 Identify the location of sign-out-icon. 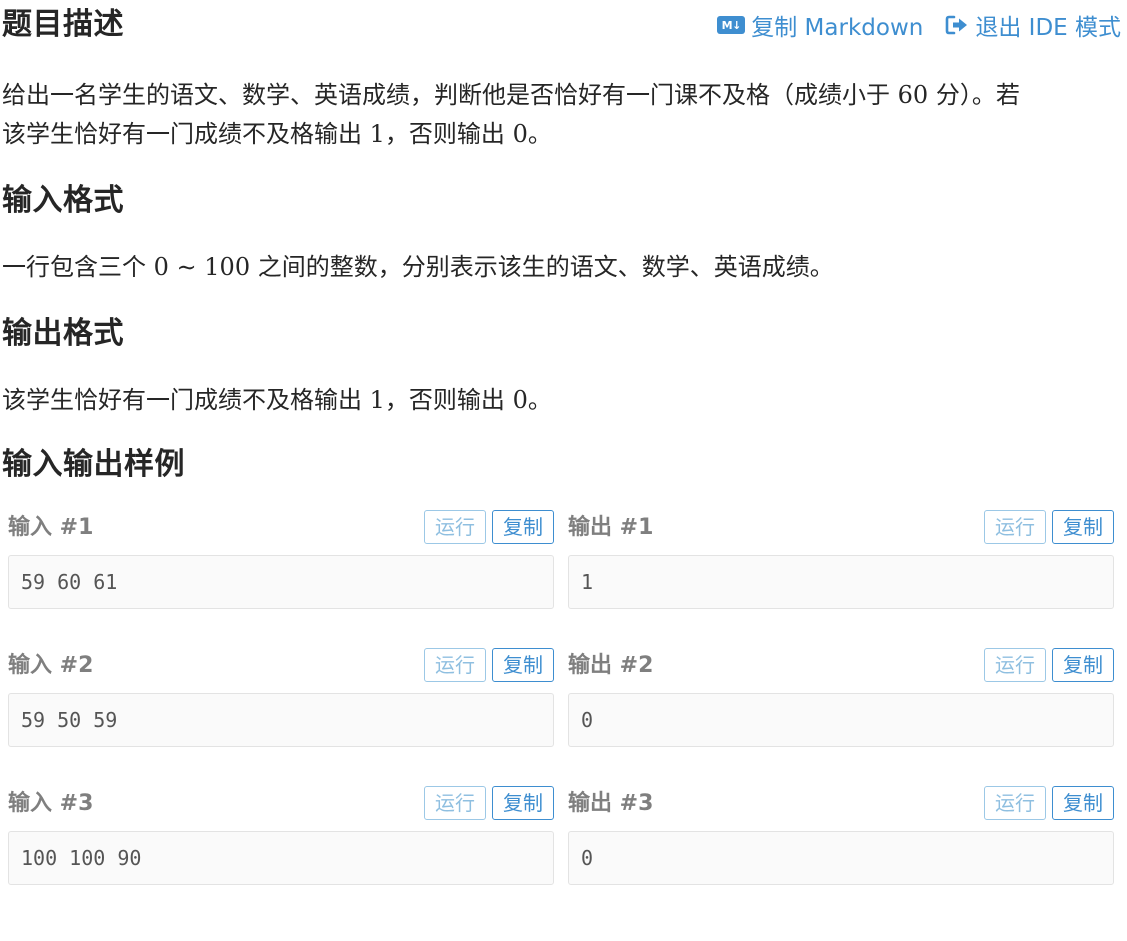
(957, 25).